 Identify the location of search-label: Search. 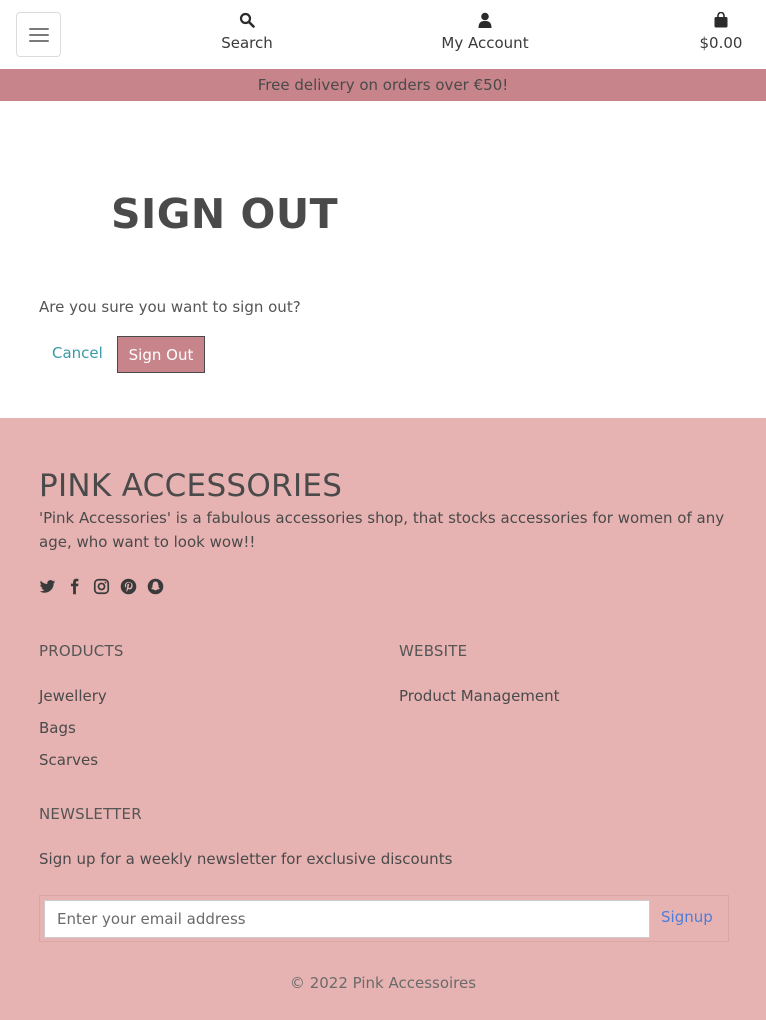
(247, 43).